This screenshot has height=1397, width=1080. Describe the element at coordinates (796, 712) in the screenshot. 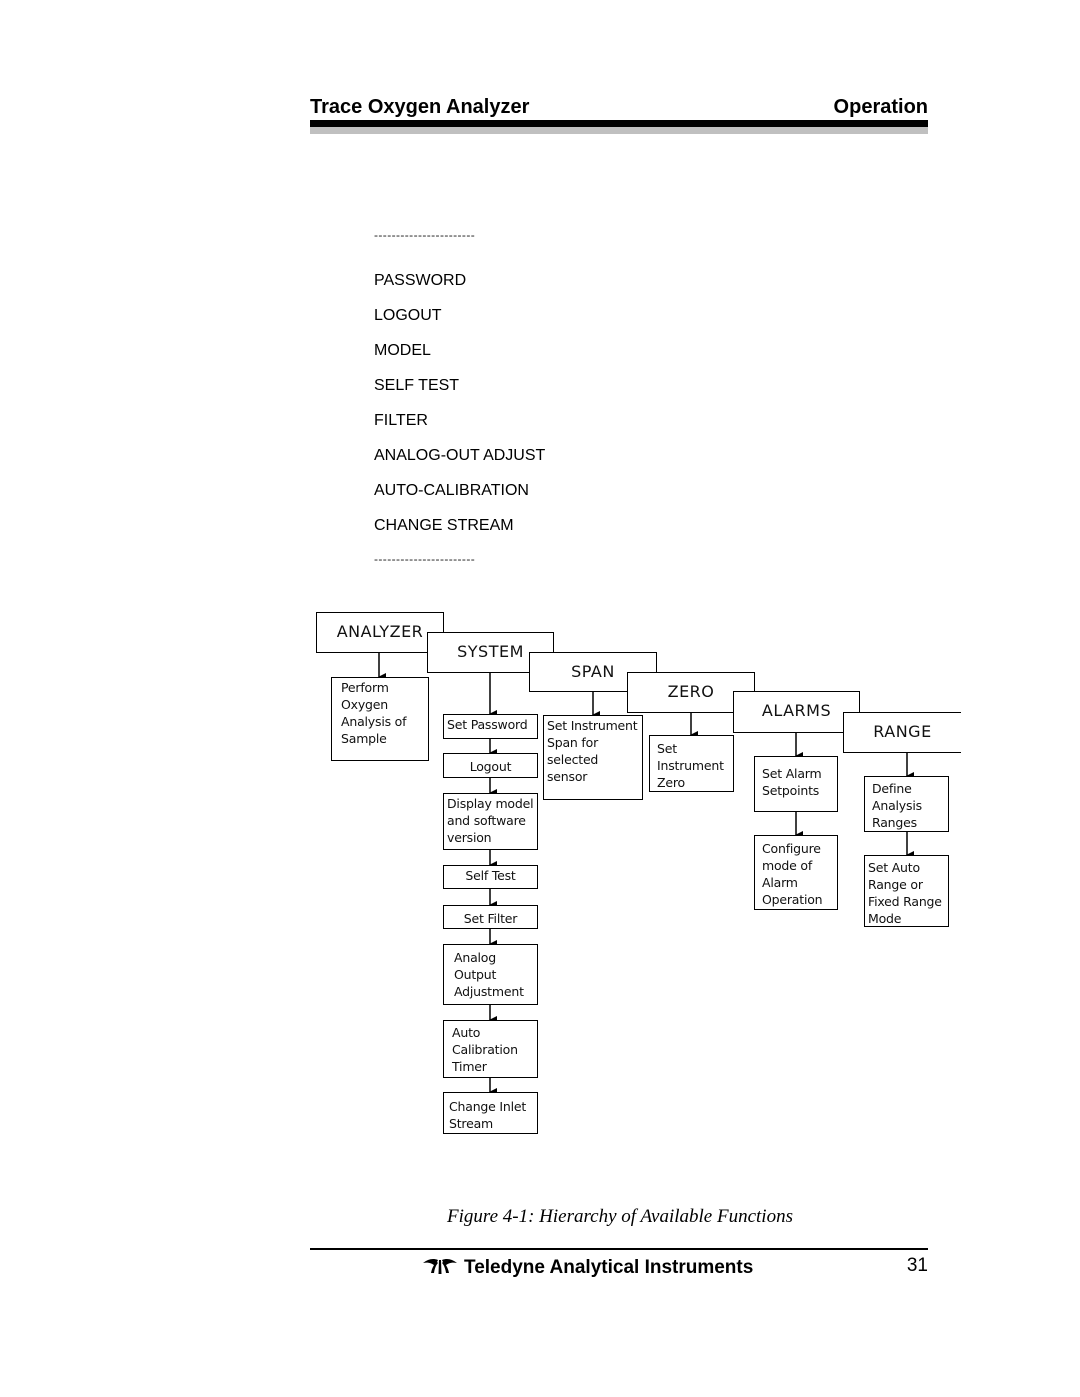

I see `category-alarms: ALARMS` at that location.